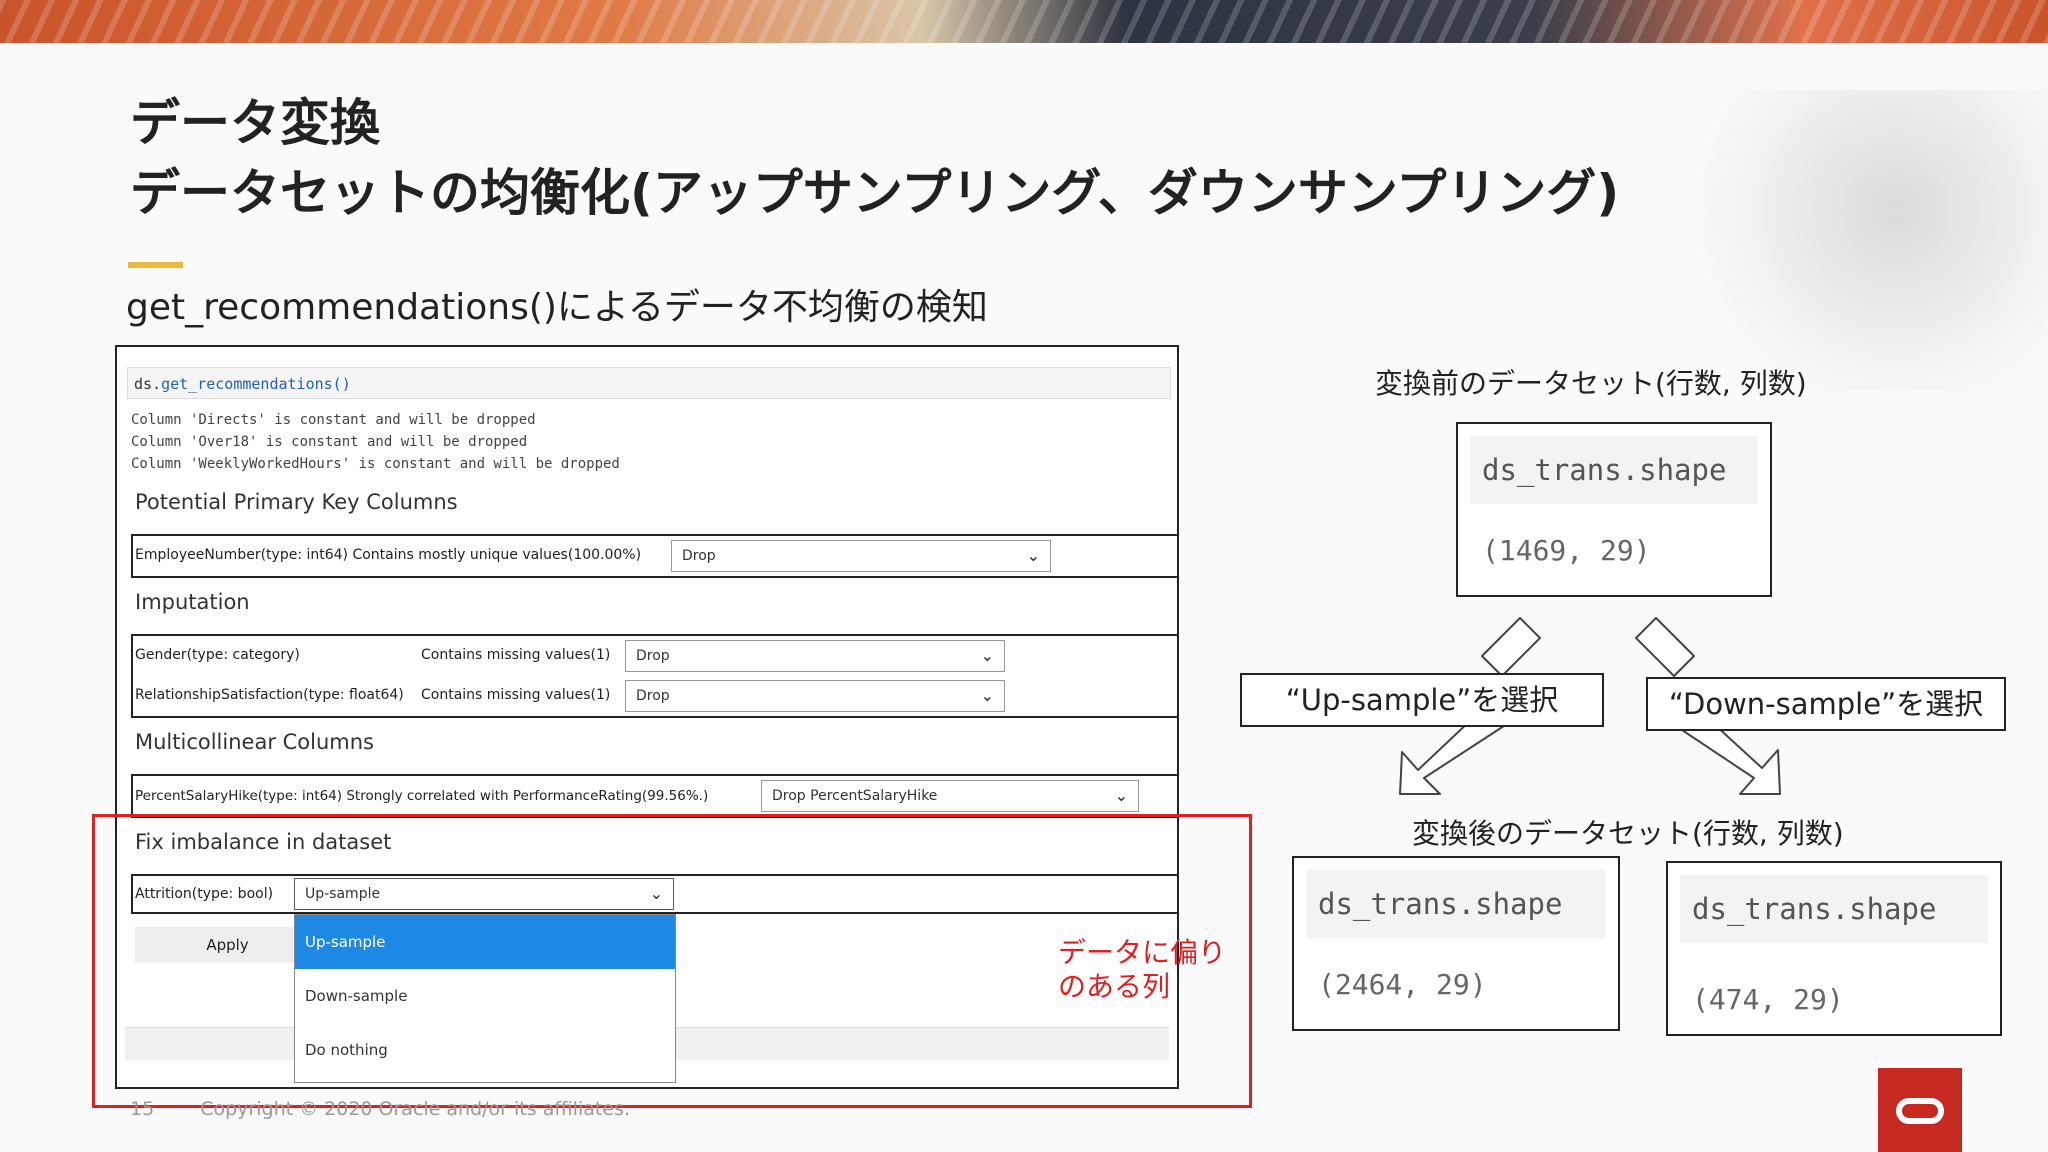 Image resolution: width=2048 pixels, height=1152 pixels. What do you see at coordinates (1591, 383) in the screenshot?
I see `before-label: 変換前のデータセット(行数, 列数)` at bounding box center [1591, 383].